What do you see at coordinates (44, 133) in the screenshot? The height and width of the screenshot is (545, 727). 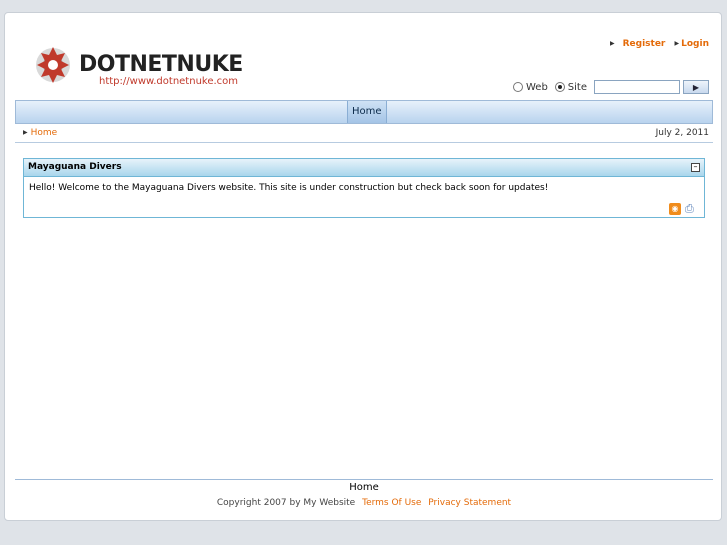 I see `breadcrumb-home-link: Home` at bounding box center [44, 133].